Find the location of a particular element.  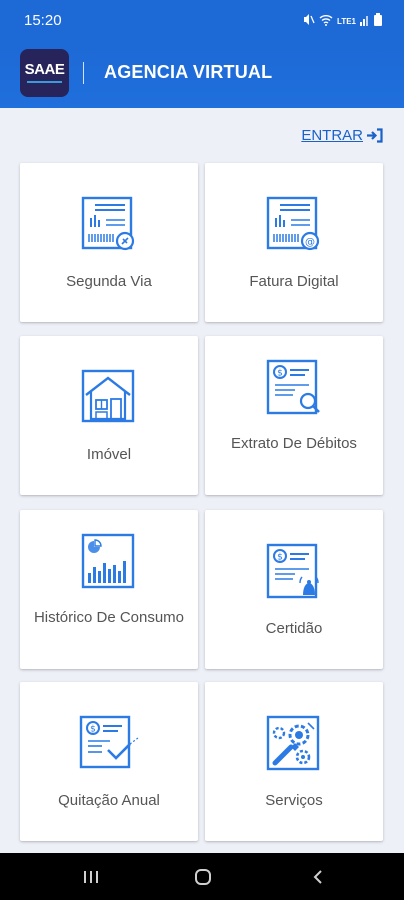

card-fatura-digital: @ Fatura Digital is located at coordinates (294, 242).